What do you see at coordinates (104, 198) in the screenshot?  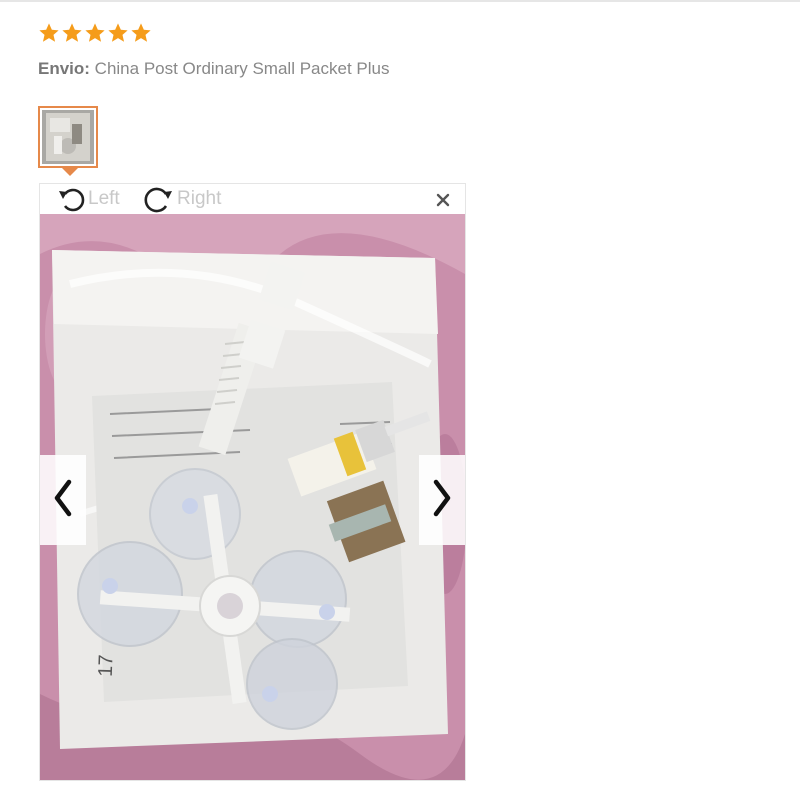 I see `rotate-left-label: Left` at bounding box center [104, 198].